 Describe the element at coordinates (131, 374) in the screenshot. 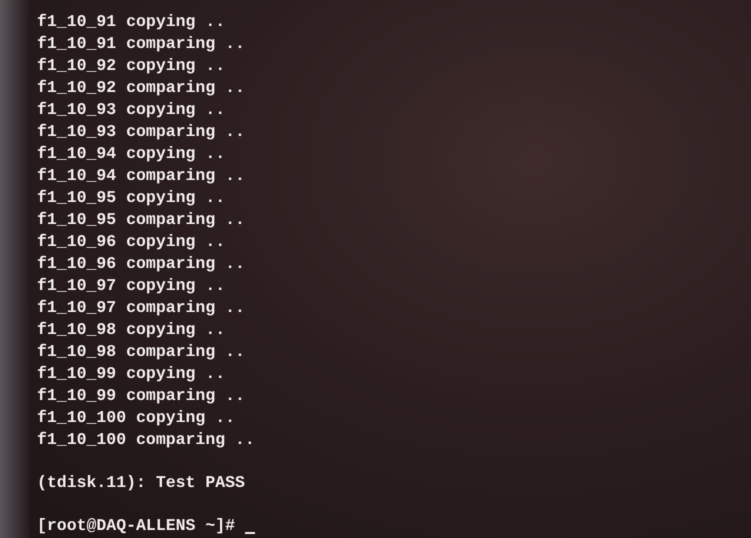

I see `terminal-line: f1_10_99 copying ..` at that location.